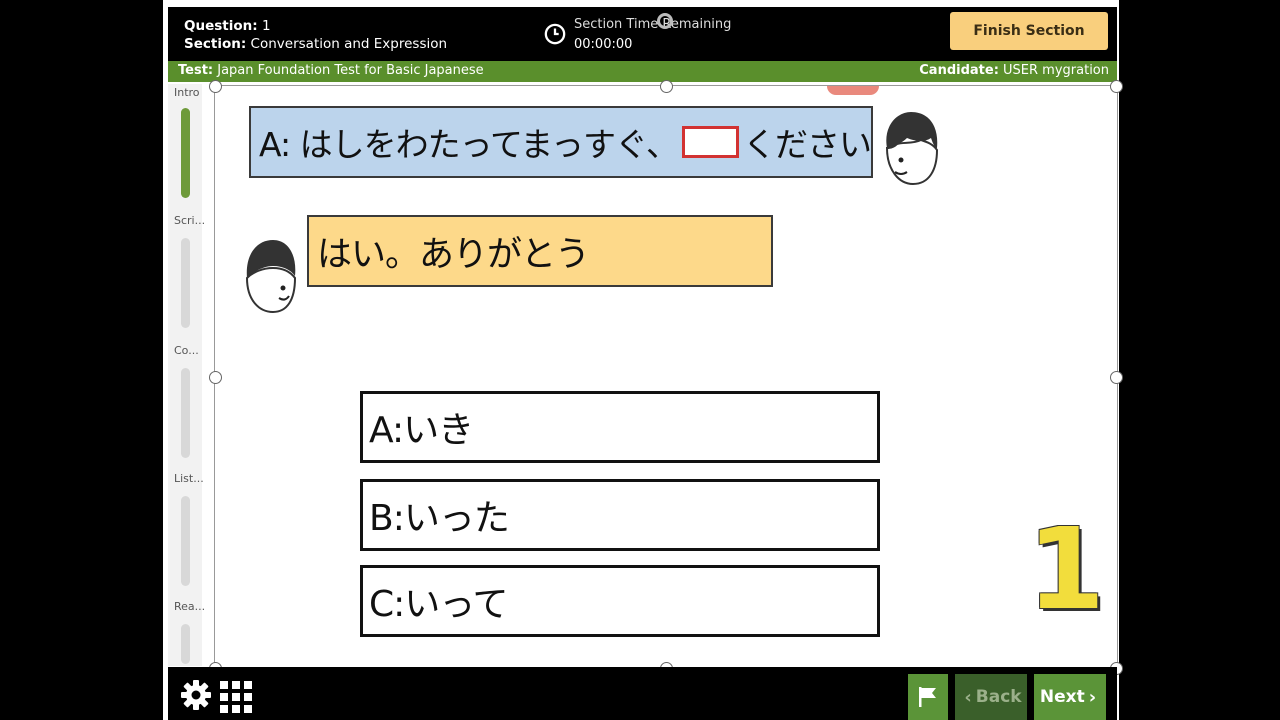 The height and width of the screenshot is (720, 1280). What do you see at coordinates (266, 26) in the screenshot?
I see `question-number: 1` at bounding box center [266, 26].